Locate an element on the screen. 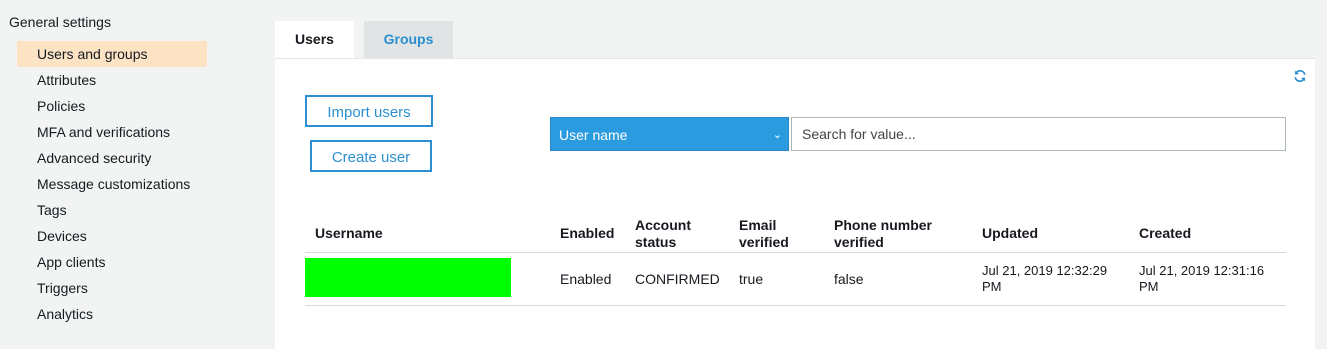 The width and height of the screenshot is (1327, 349). filter-attribute-select: User name ⌄ is located at coordinates (669, 134).